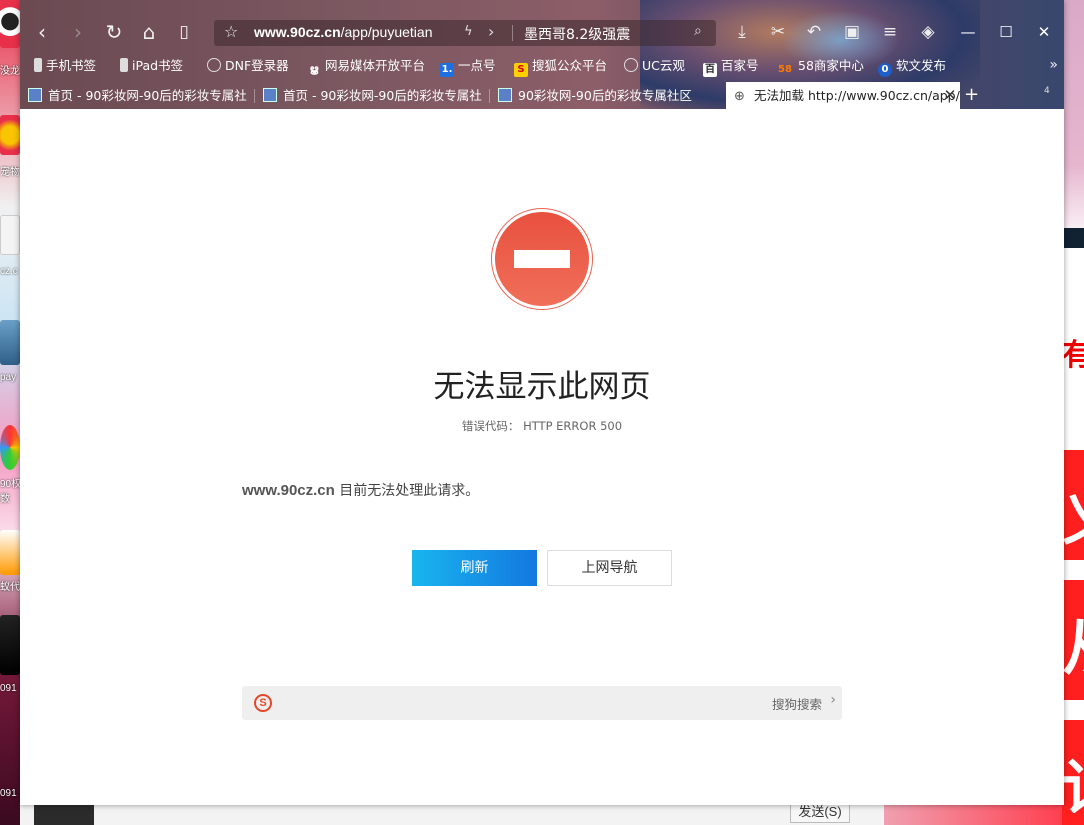 The image size is (1084, 825). Describe the element at coordinates (184, 32) in the screenshot. I see `reading-mode-icon: ▯` at that location.